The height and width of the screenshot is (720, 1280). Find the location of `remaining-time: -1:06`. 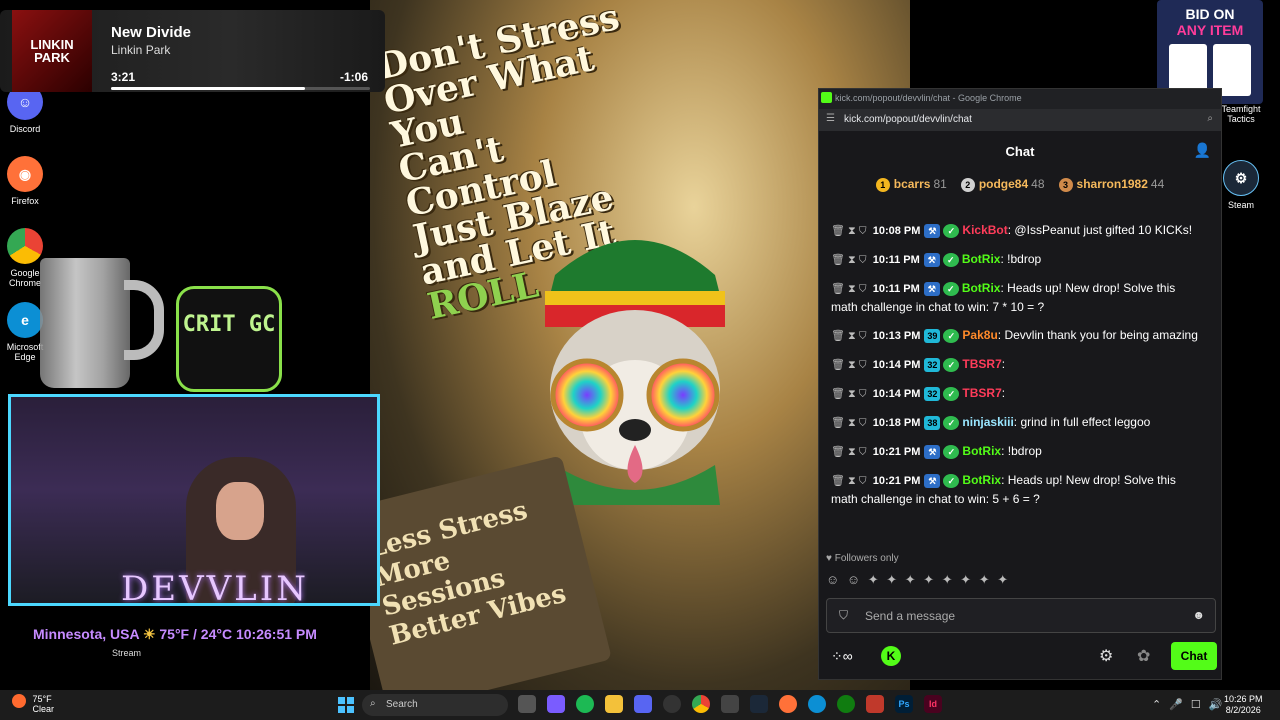

remaining-time: -1:06 is located at coordinates (354, 77).